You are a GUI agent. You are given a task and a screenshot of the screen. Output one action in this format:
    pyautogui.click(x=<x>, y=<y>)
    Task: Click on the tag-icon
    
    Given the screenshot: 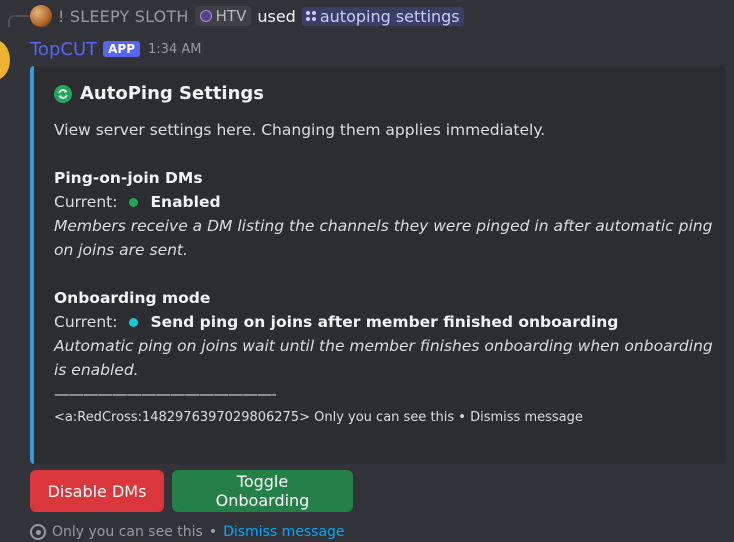 What is the action you would take?
    pyautogui.click(x=205, y=16)
    